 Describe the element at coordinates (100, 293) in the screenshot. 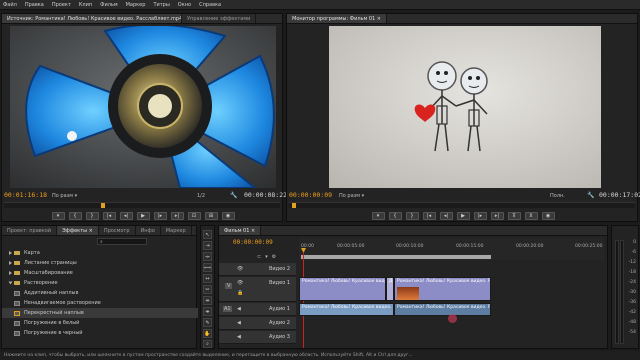

I see `list-item: Аддитивный наплыв` at that location.